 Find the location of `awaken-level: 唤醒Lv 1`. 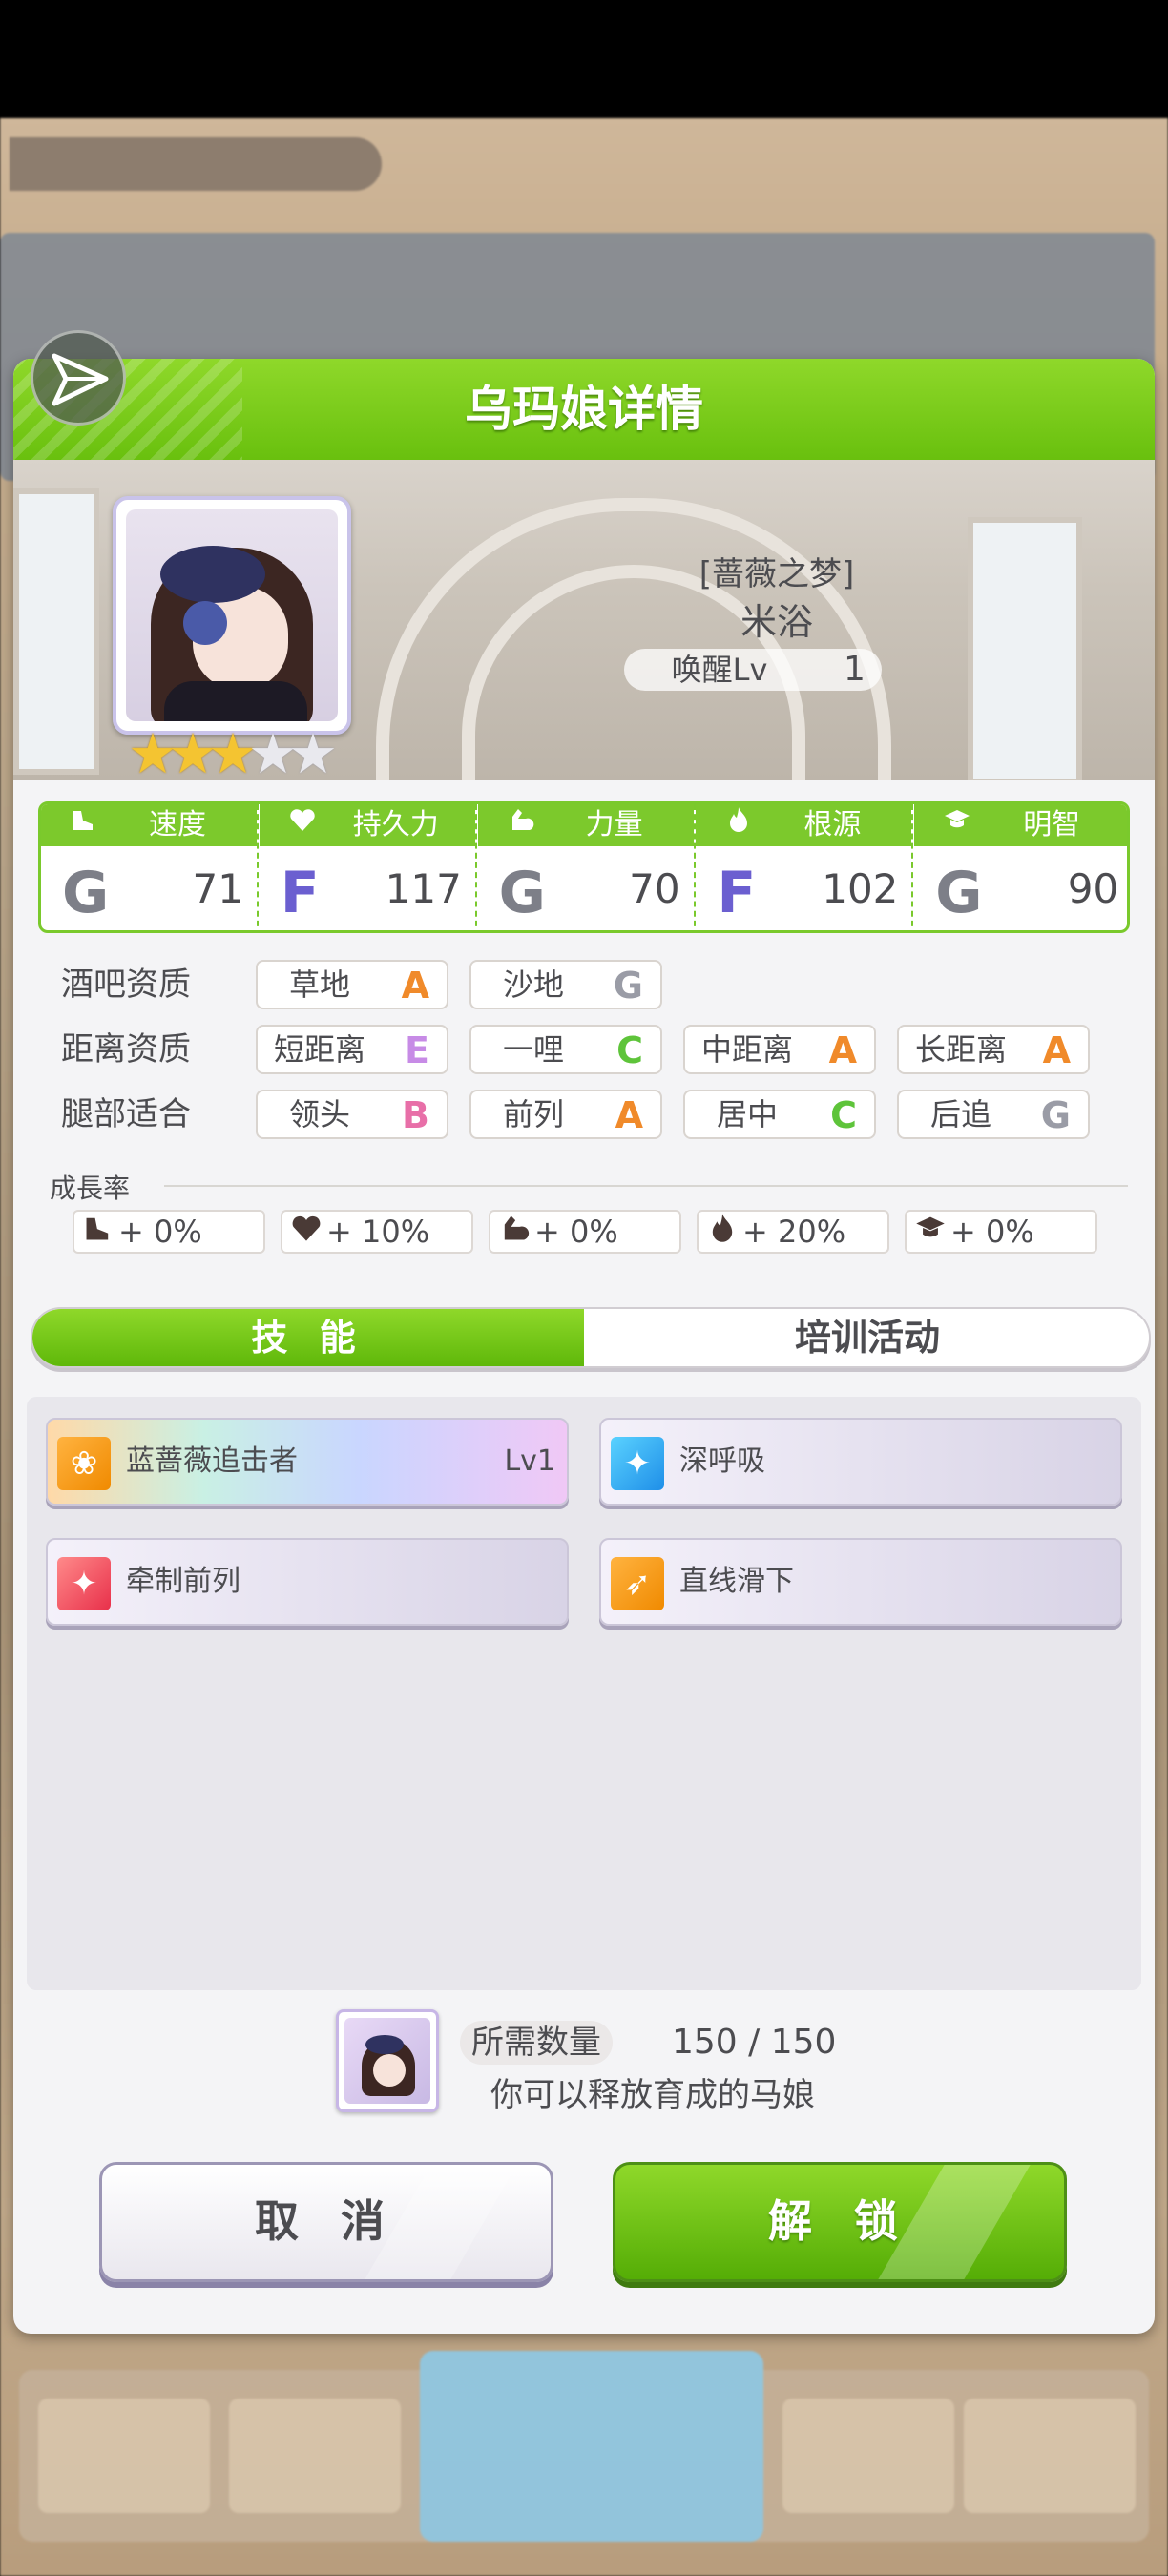

awaken-level: 唤醒Lv 1 is located at coordinates (753, 670).